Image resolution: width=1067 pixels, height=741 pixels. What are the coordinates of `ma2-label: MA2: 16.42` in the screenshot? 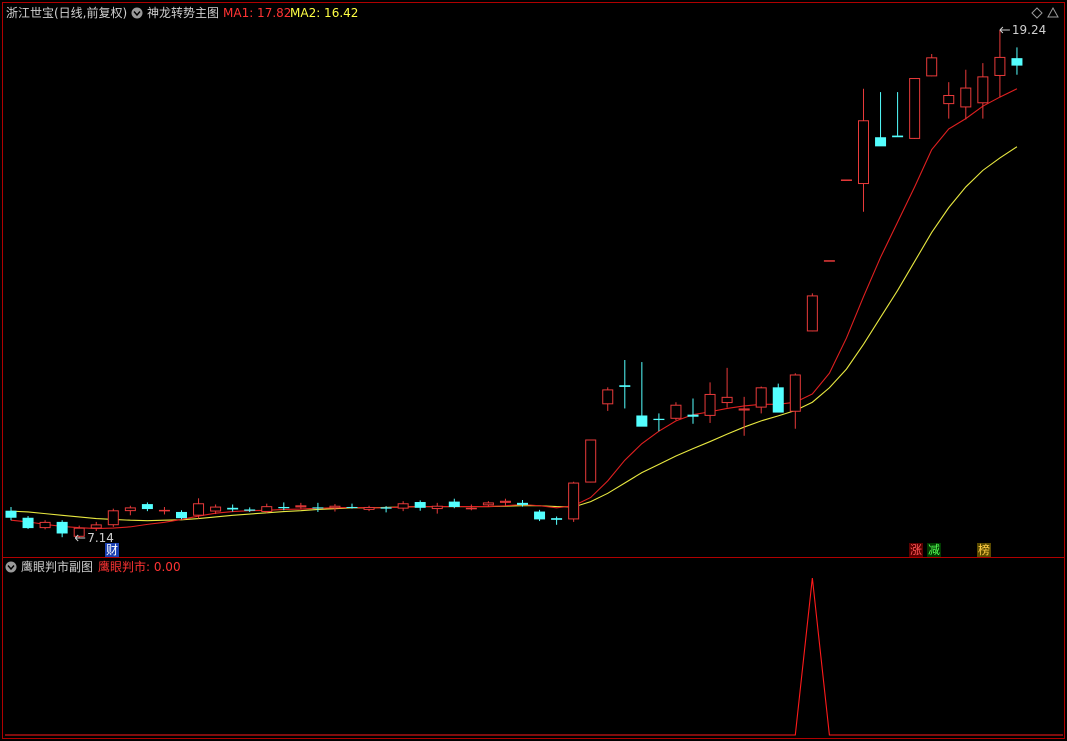 It's located at (324, 13).